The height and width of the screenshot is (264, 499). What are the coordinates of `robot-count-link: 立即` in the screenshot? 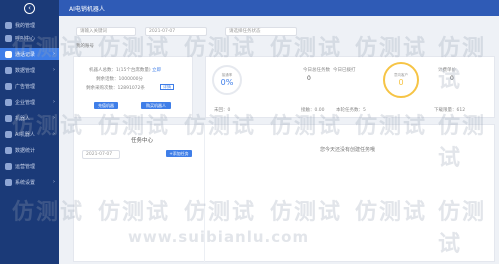 It's located at (156, 70).